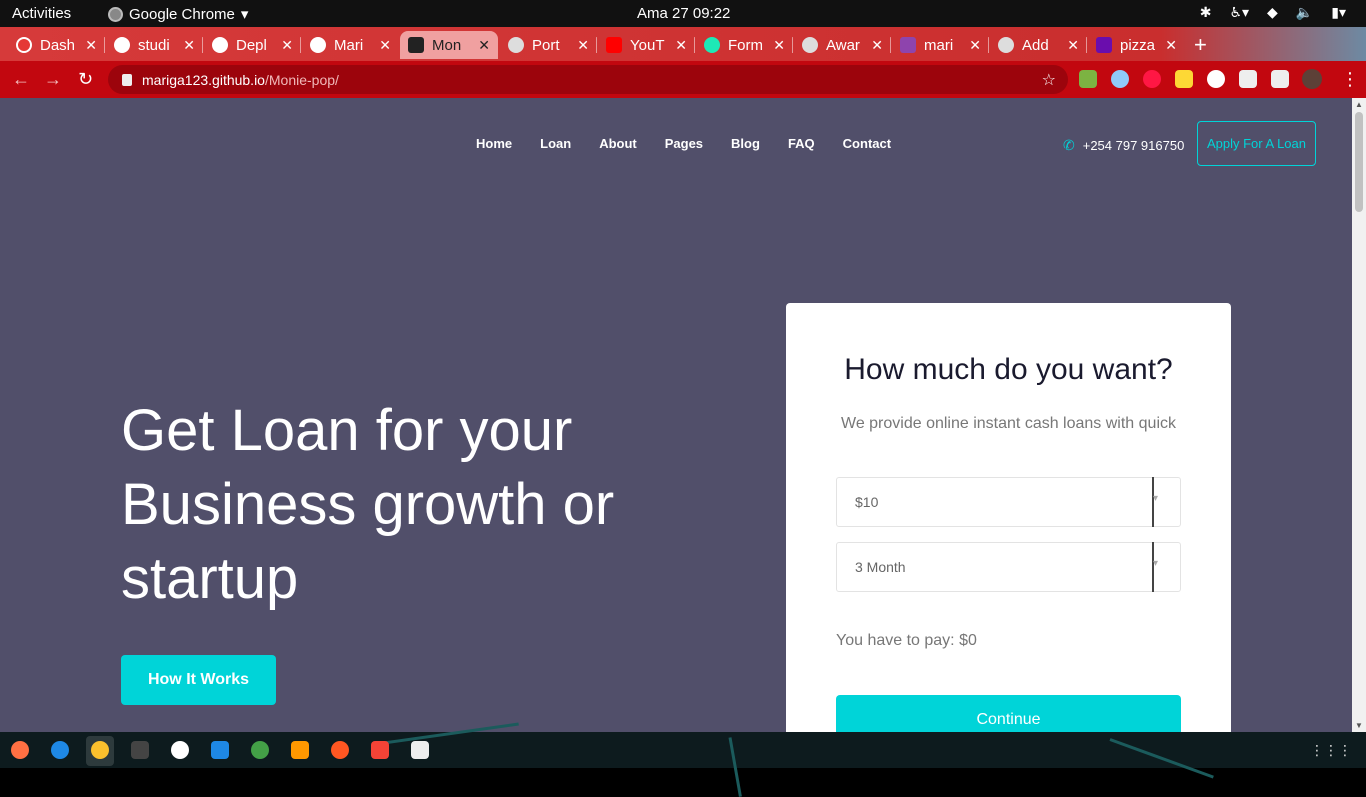  I want to click on extension-equalizer-icon, so click(1088, 79).